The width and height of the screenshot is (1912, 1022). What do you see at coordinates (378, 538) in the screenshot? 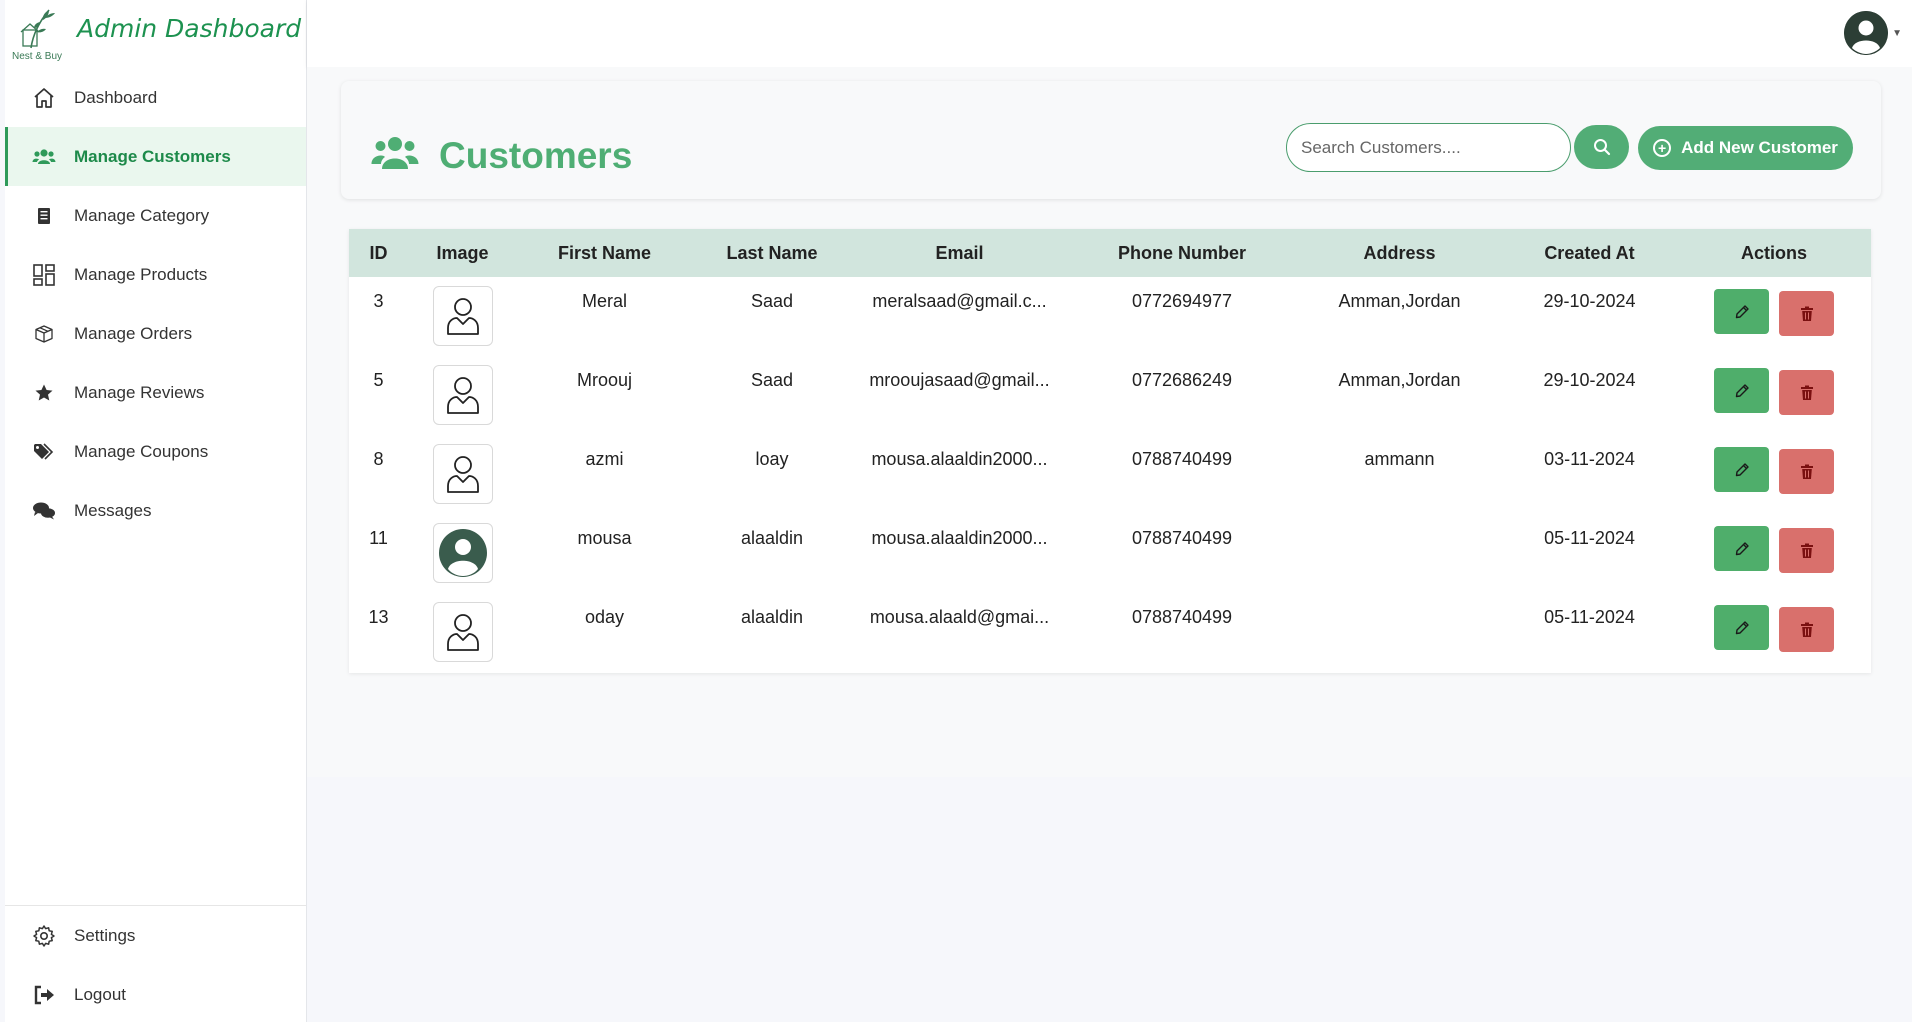
I see `cell-id: 11` at bounding box center [378, 538].